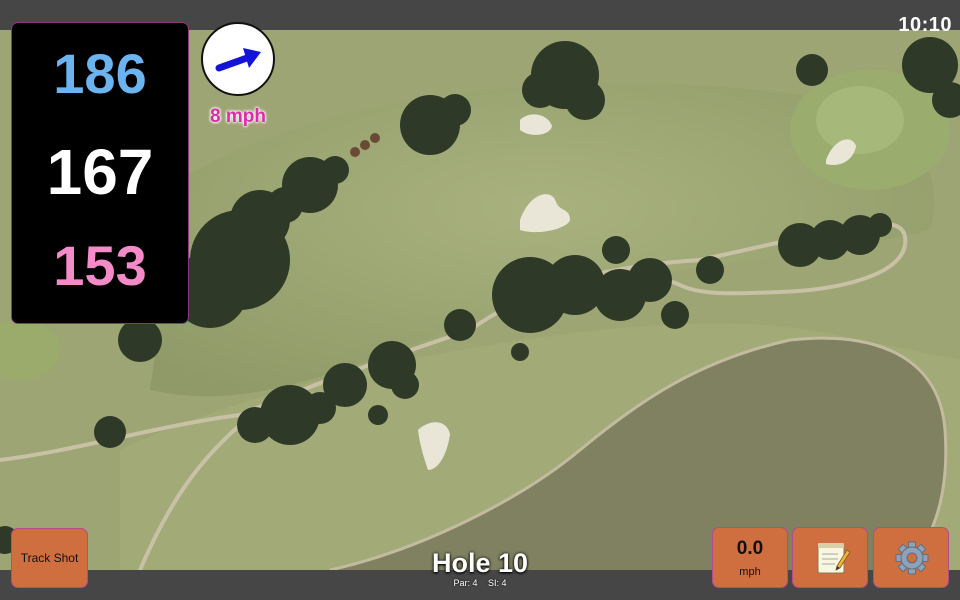 This screenshot has height=600, width=960. I want to click on notes-button, so click(830, 557).